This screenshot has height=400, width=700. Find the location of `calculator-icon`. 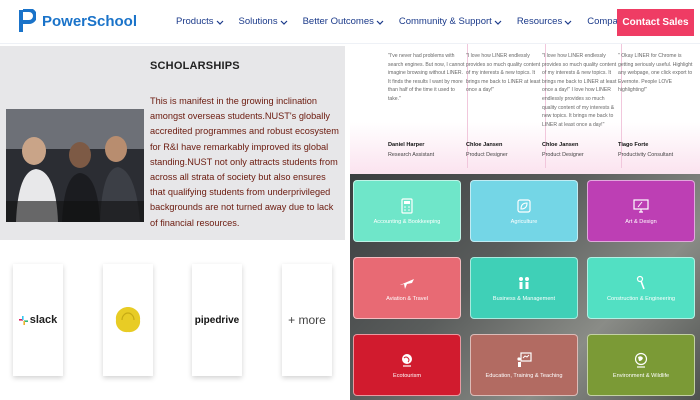

calculator-icon is located at coordinates (407, 206).